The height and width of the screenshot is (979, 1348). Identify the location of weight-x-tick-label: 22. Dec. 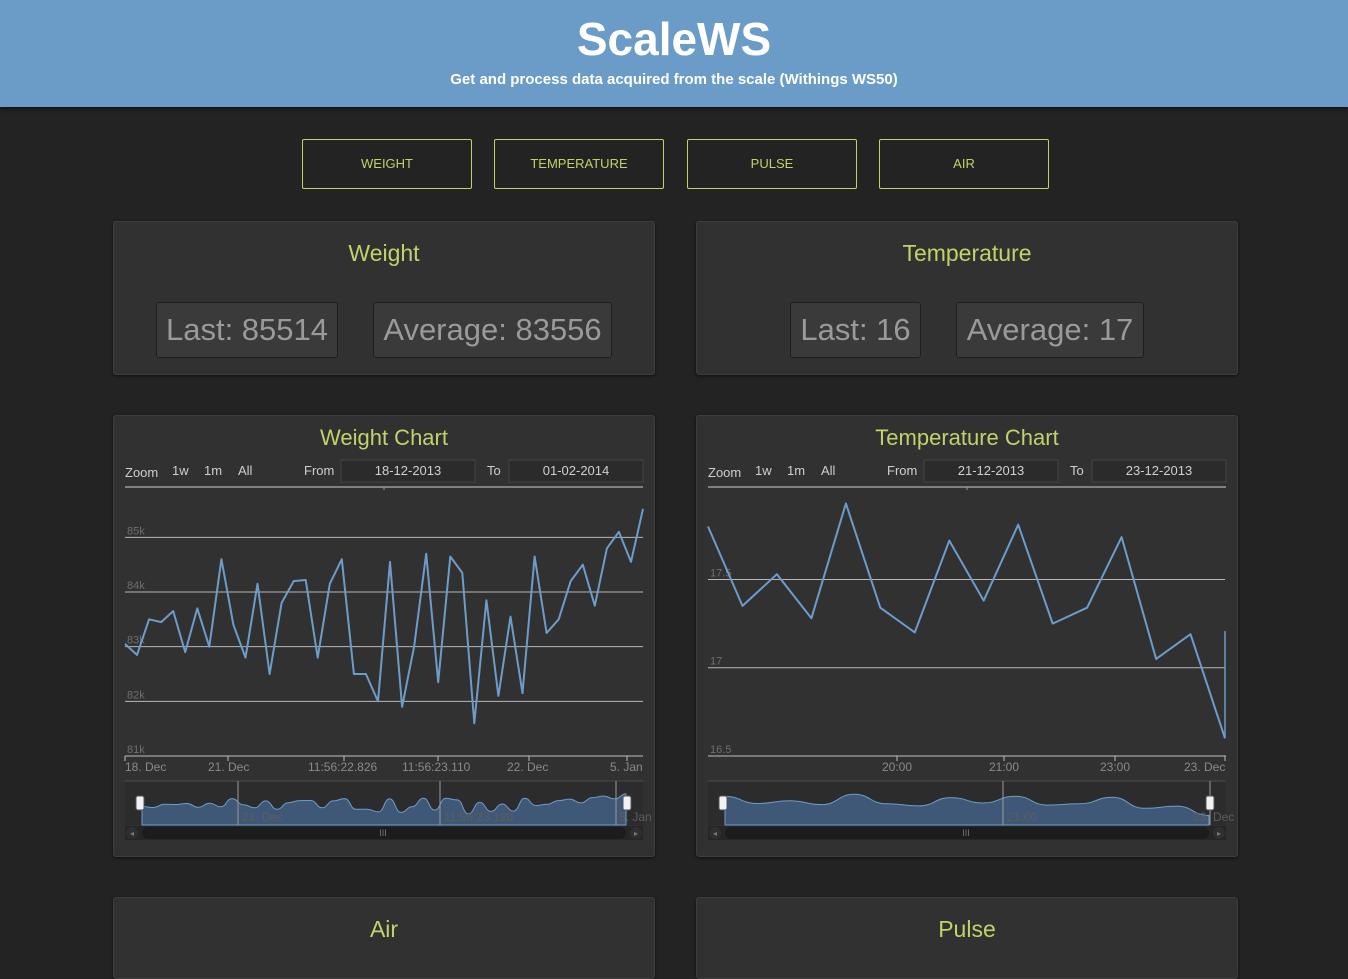
(527, 767).